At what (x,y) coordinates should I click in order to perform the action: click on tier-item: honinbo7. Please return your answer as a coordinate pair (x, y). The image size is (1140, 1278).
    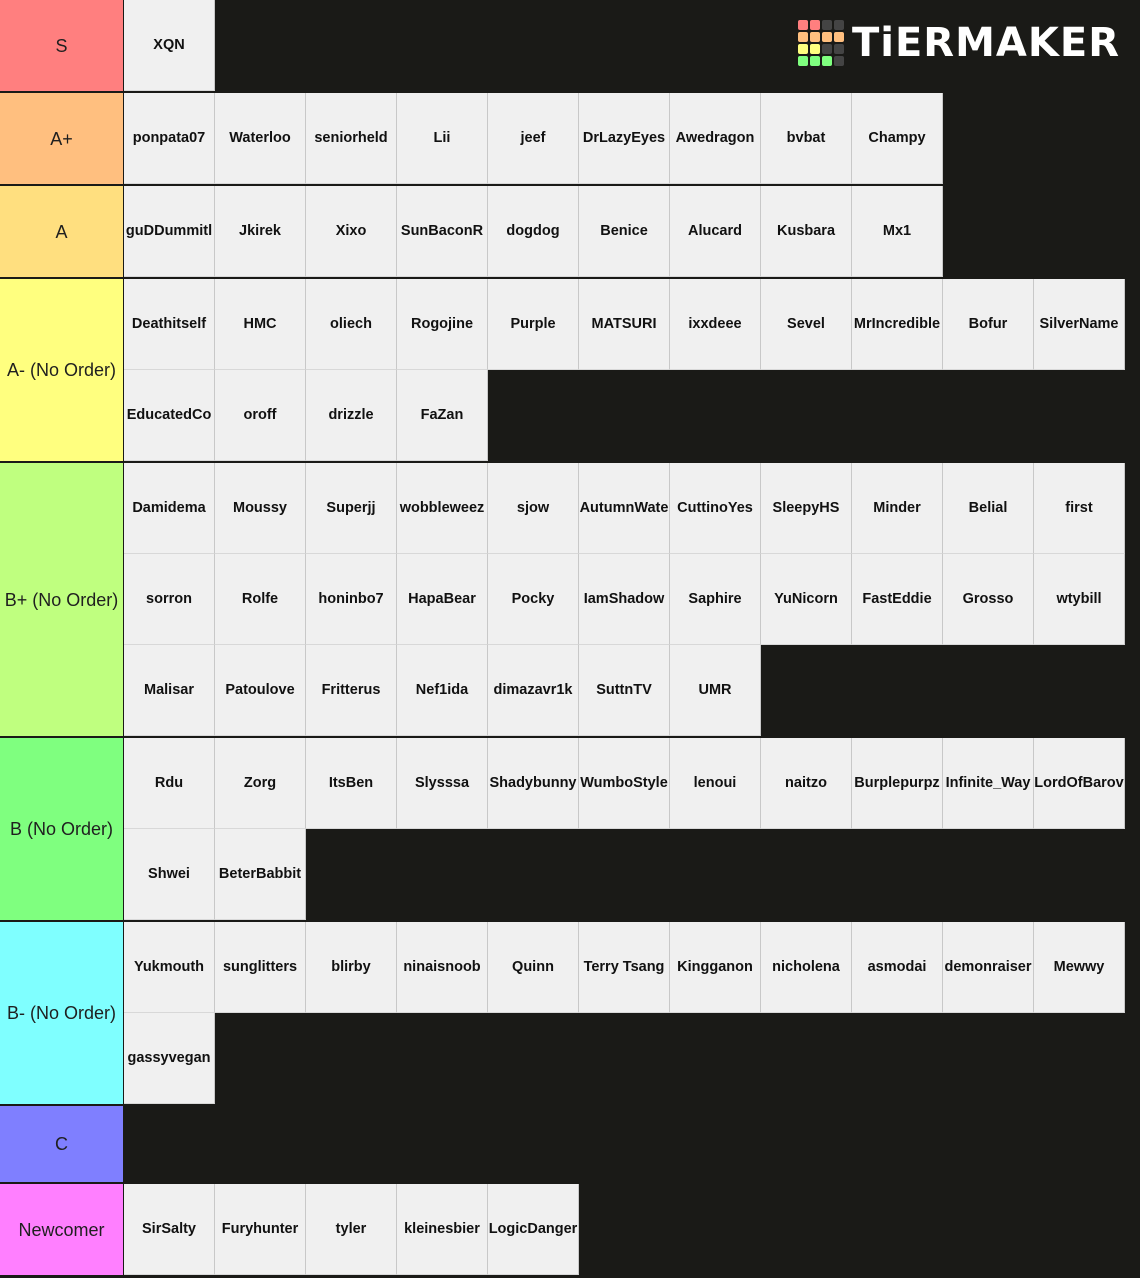
    Looking at the image, I should click on (351, 599).